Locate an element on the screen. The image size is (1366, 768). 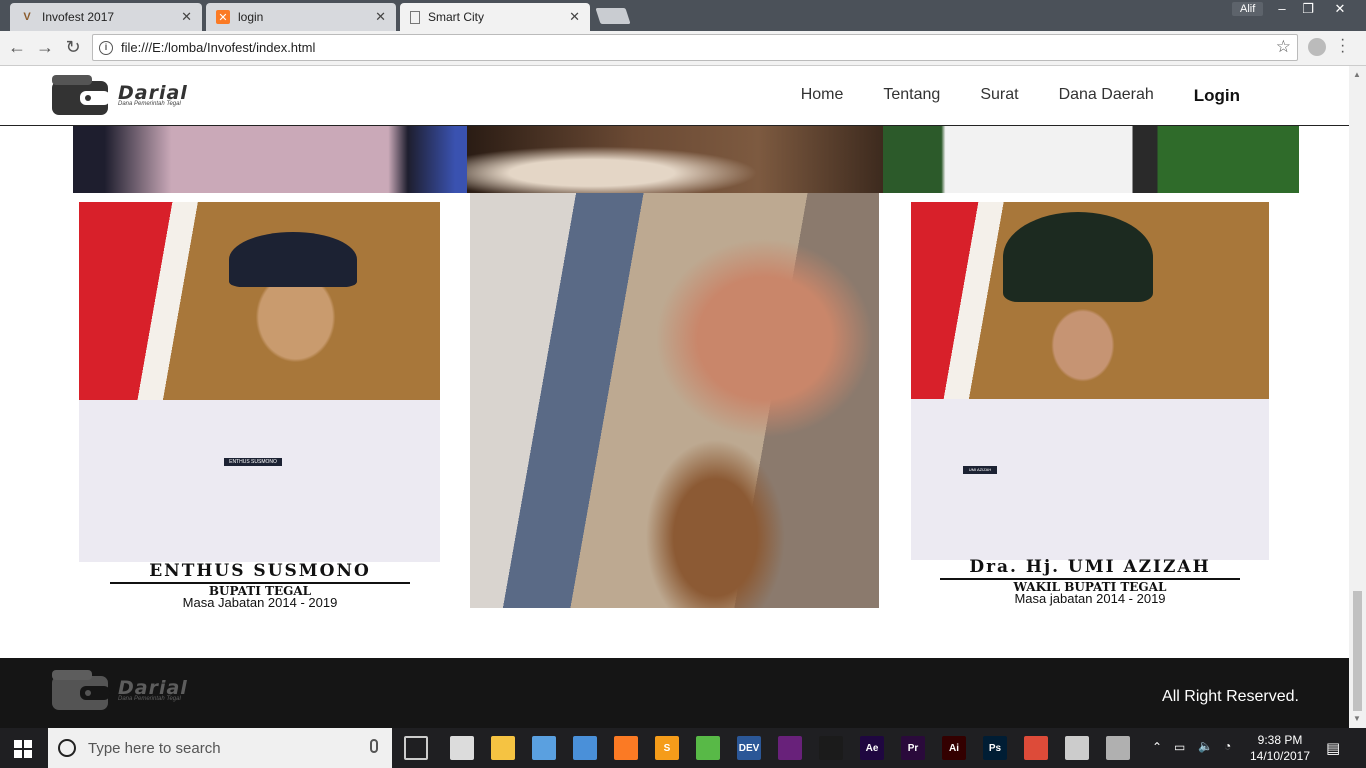
microphone-icon is located at coordinates (374, 746).